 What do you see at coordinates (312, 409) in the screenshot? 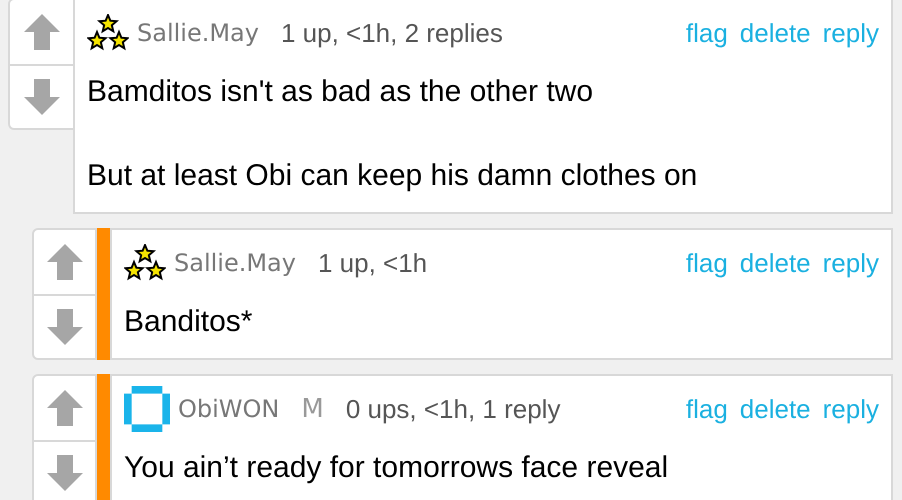
I see `user-tag: M` at bounding box center [312, 409].